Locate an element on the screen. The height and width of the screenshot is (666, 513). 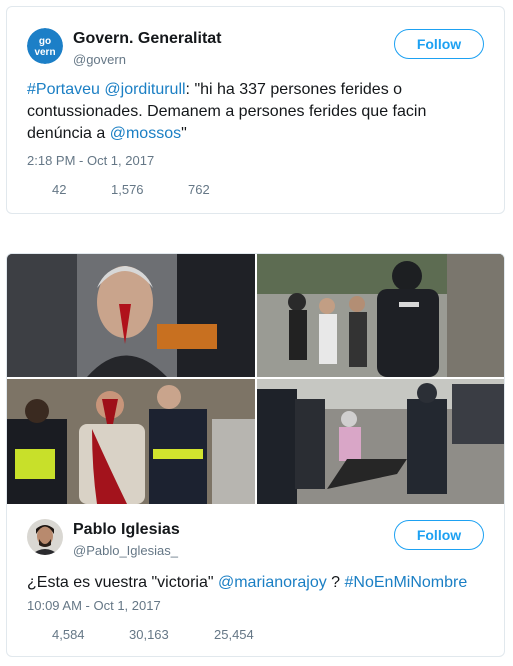
author-name: Pablo Iglesias is located at coordinates (126, 530).